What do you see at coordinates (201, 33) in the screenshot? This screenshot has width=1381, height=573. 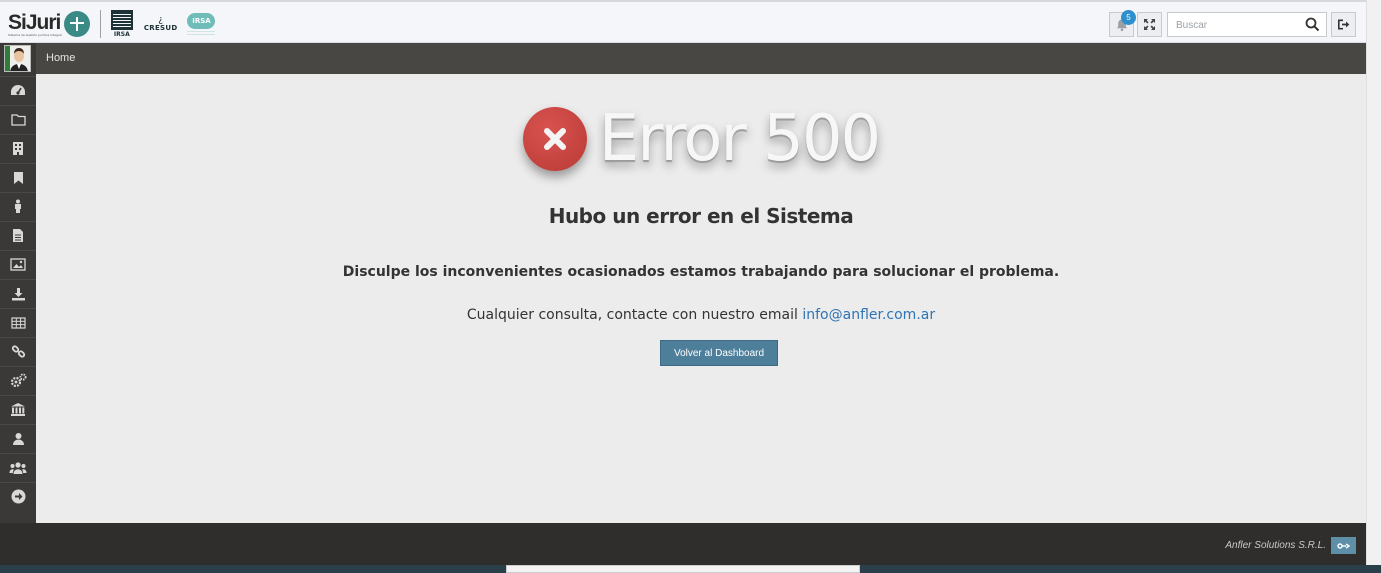 I see `irsa-commercial-sub` at bounding box center [201, 33].